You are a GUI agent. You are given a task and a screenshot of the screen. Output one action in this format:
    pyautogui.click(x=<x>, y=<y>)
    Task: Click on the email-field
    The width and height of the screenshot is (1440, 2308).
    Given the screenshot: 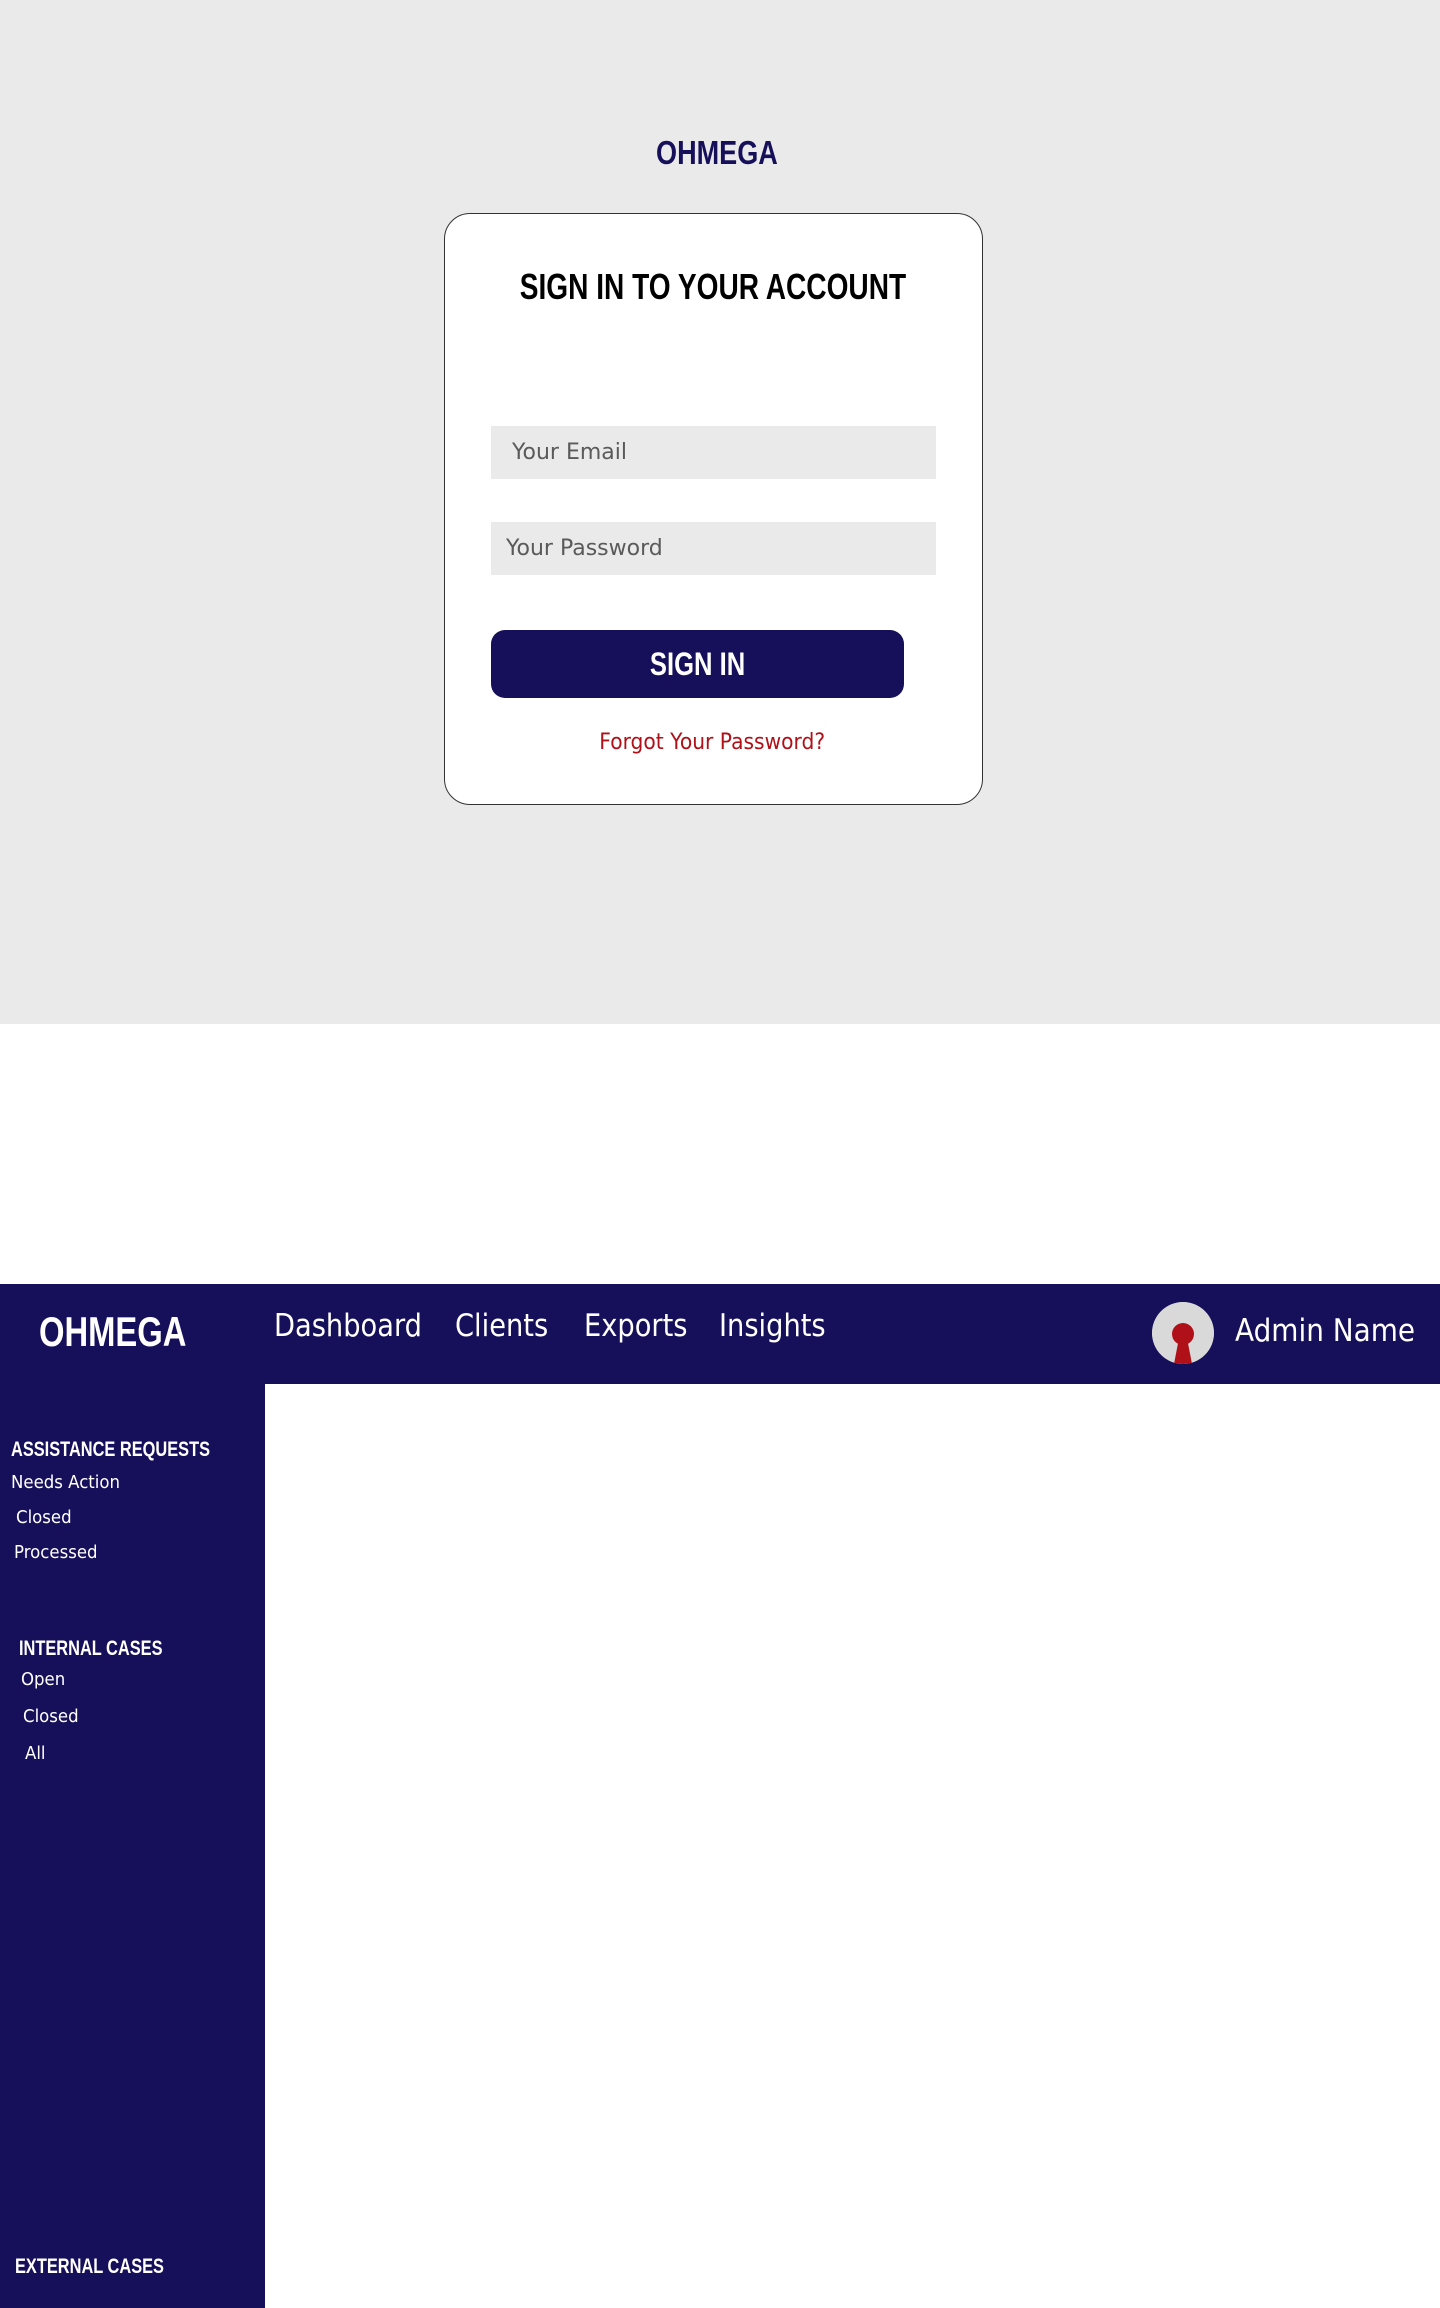 What is the action you would take?
    pyautogui.click(x=713, y=452)
    